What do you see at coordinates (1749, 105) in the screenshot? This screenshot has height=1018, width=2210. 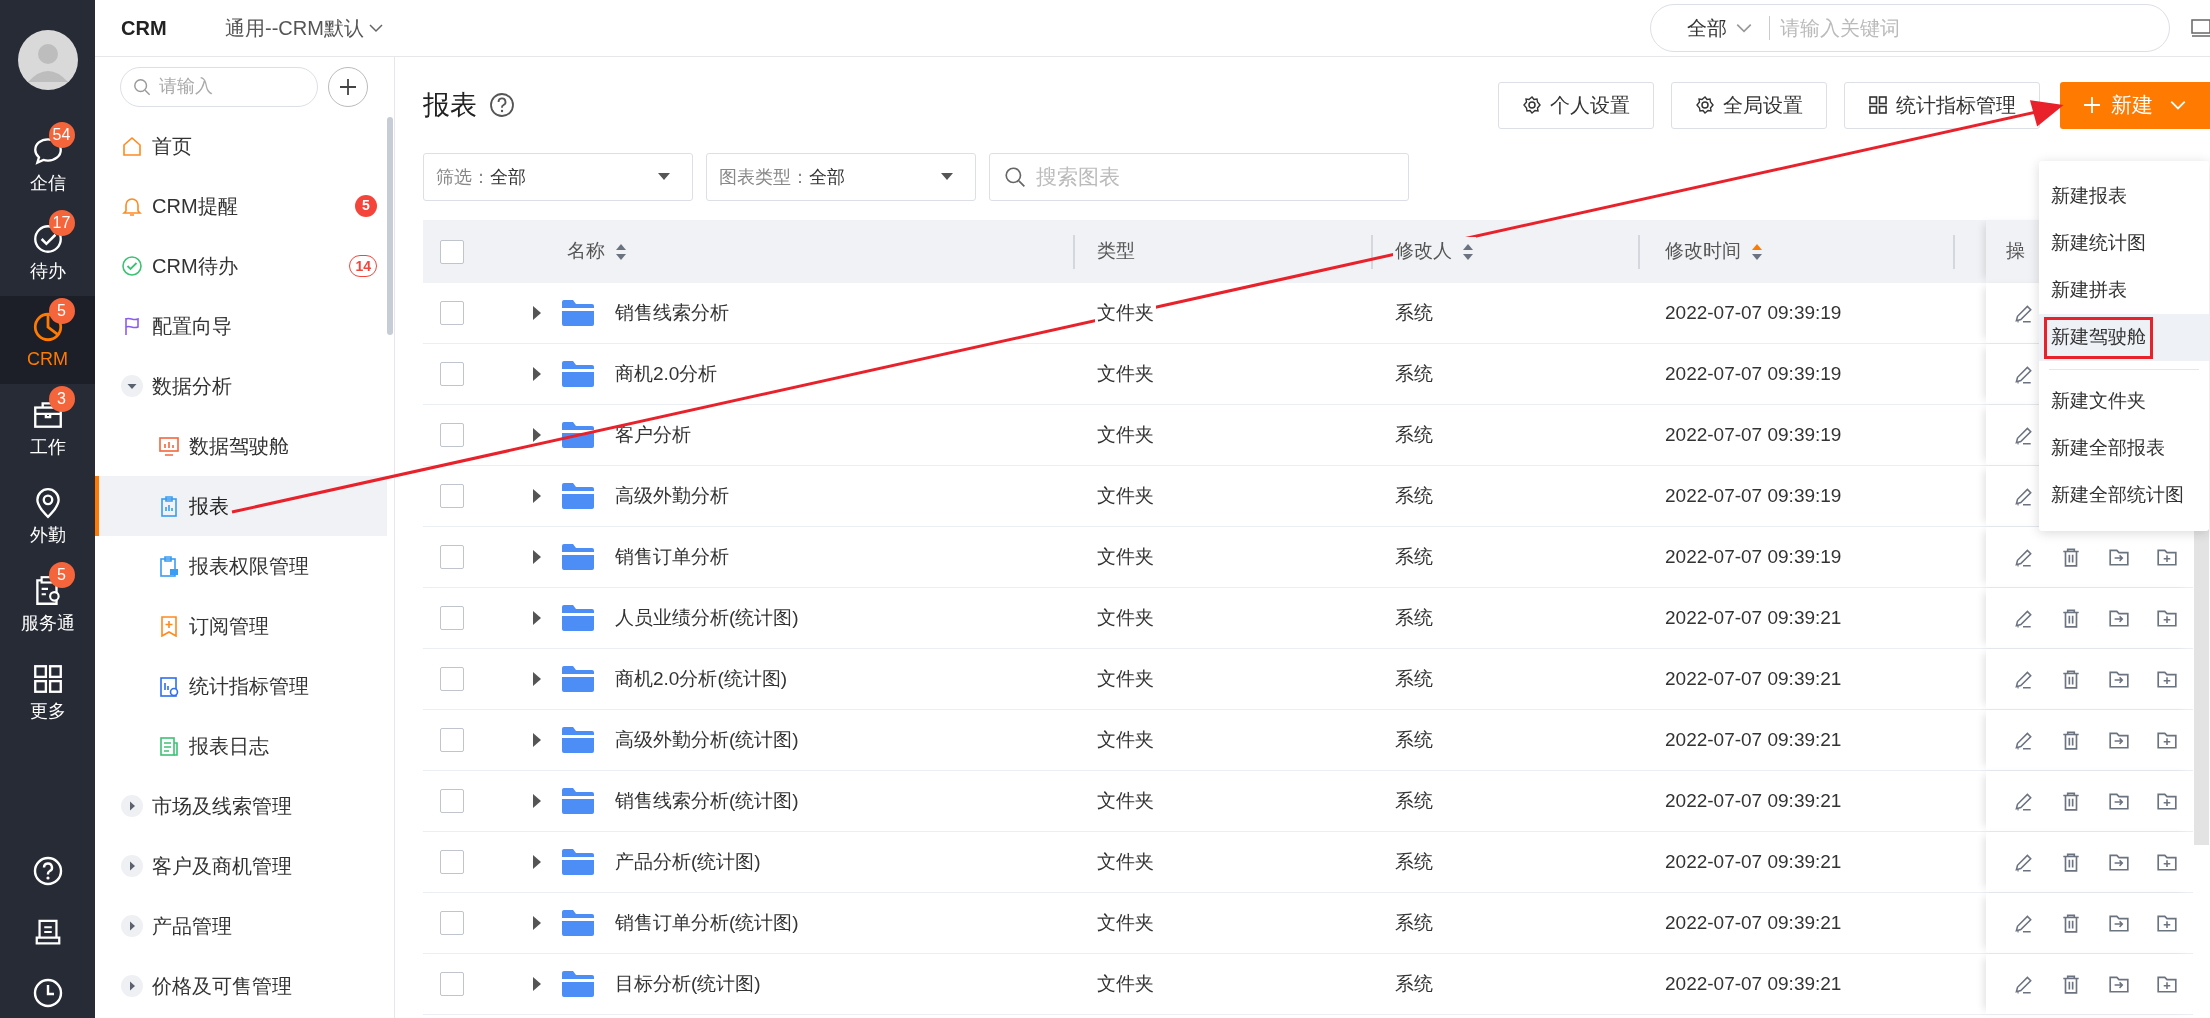 I see `toolbar-button: 全局设置` at bounding box center [1749, 105].